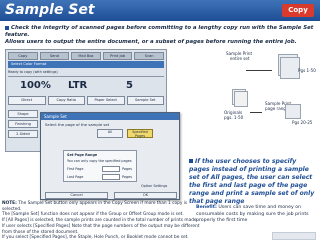 The image size is (320, 244). What do you see at coordinates (23, 56) in the screenshot?
I see `tab-copy: Copy` at bounding box center [23, 56].